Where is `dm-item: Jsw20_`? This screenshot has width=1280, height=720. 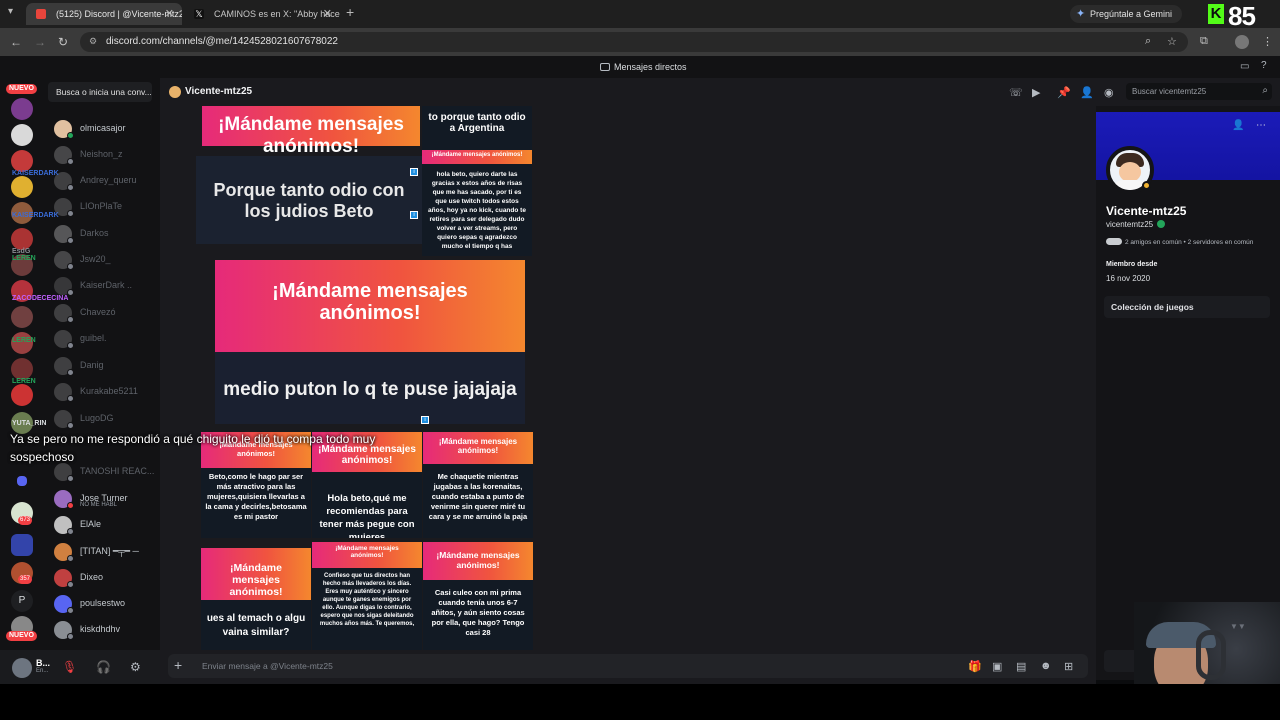 dm-item: Jsw20_ is located at coordinates (104, 260).